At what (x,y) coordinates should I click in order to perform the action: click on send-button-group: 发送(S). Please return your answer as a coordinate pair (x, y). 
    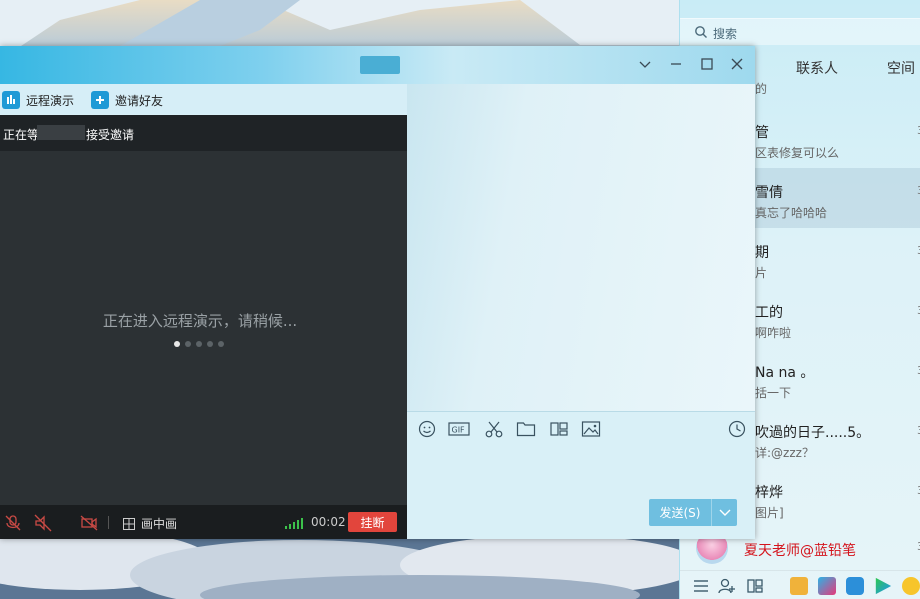
    Looking at the image, I should click on (693, 512).